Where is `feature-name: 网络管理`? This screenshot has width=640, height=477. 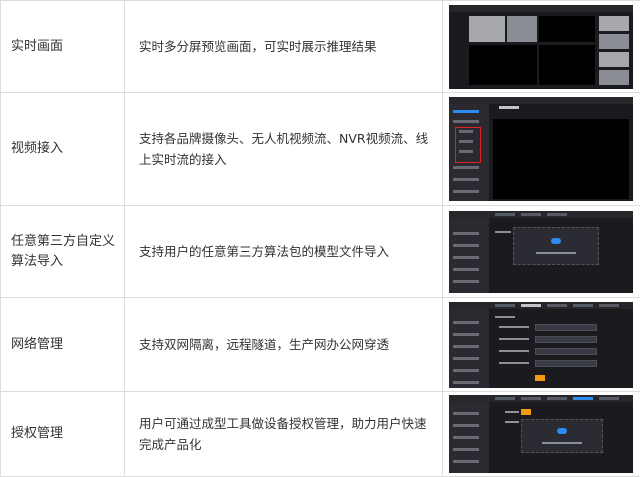
feature-name: 网络管理 is located at coordinates (63, 345).